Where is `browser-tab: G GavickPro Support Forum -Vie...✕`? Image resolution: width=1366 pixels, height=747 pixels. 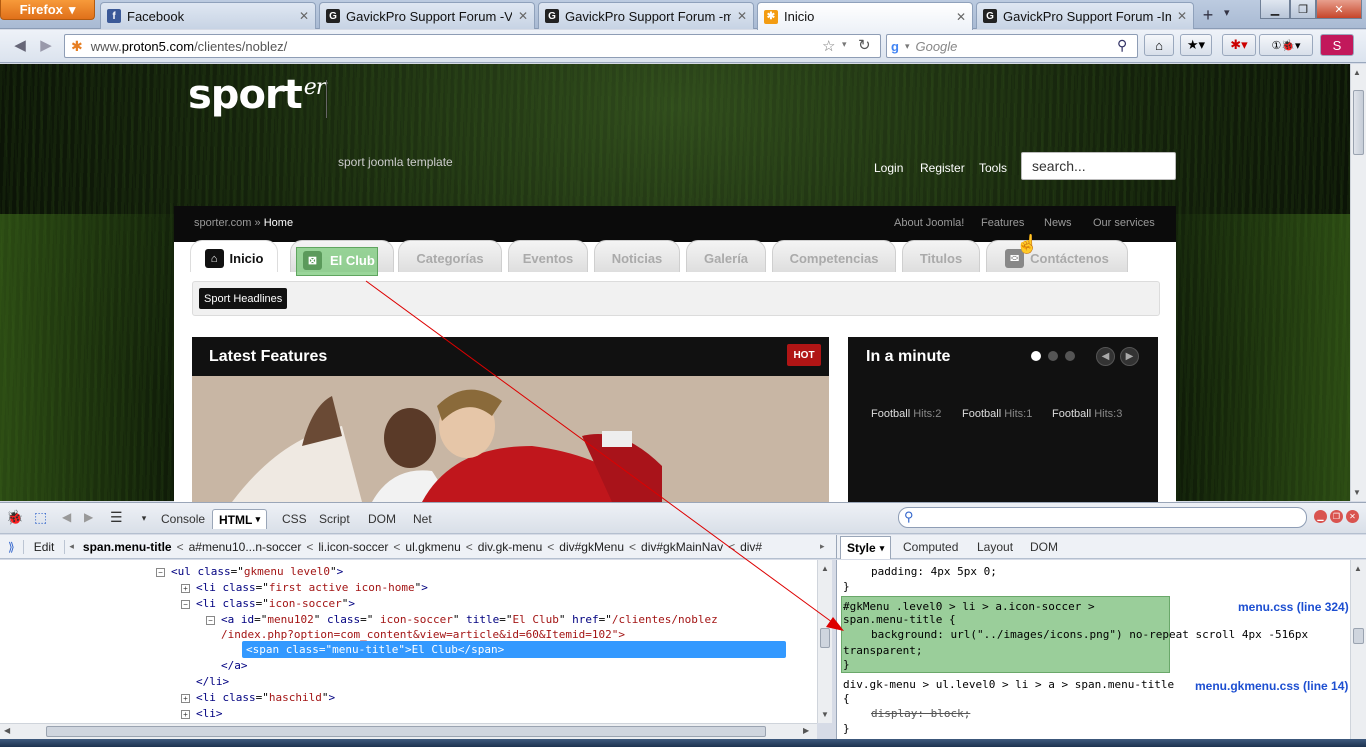
browser-tab: G GavickPro Support Forum -Vie...✕ is located at coordinates (427, 15).